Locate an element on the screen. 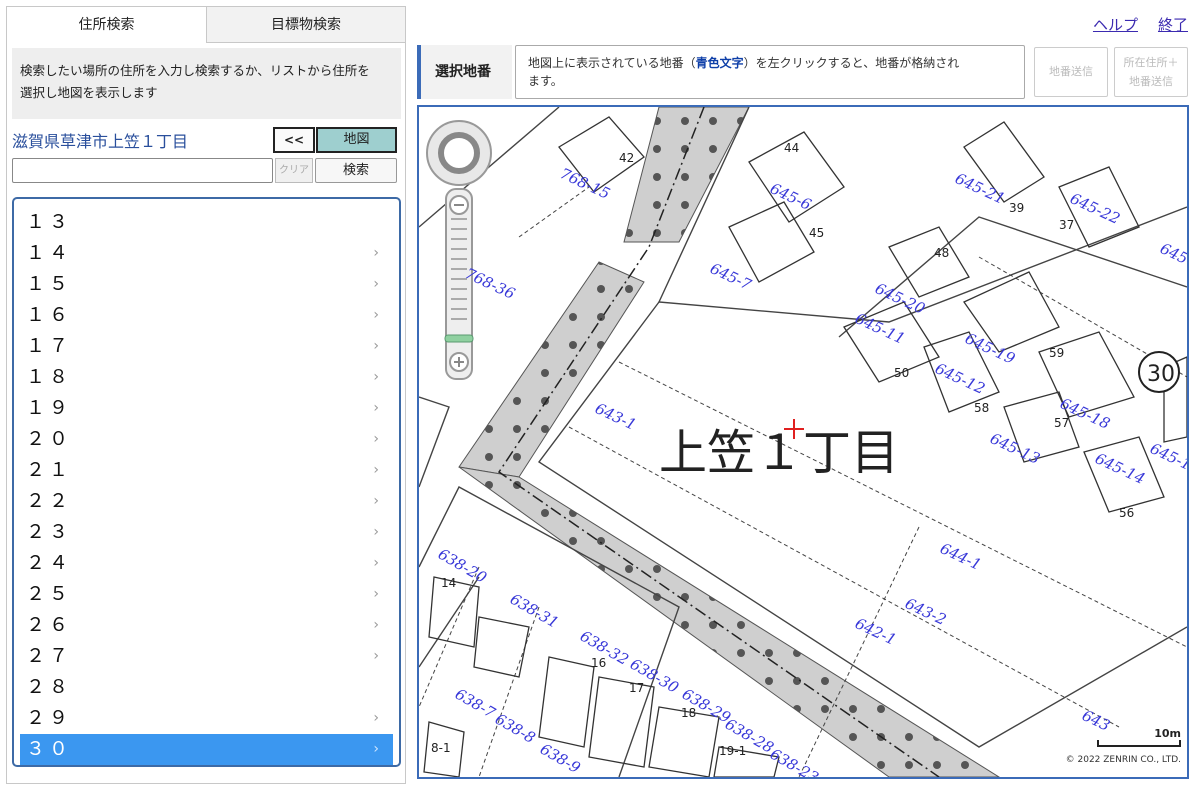 This screenshot has height=785, width=1200. search-button: 検索 is located at coordinates (356, 170).